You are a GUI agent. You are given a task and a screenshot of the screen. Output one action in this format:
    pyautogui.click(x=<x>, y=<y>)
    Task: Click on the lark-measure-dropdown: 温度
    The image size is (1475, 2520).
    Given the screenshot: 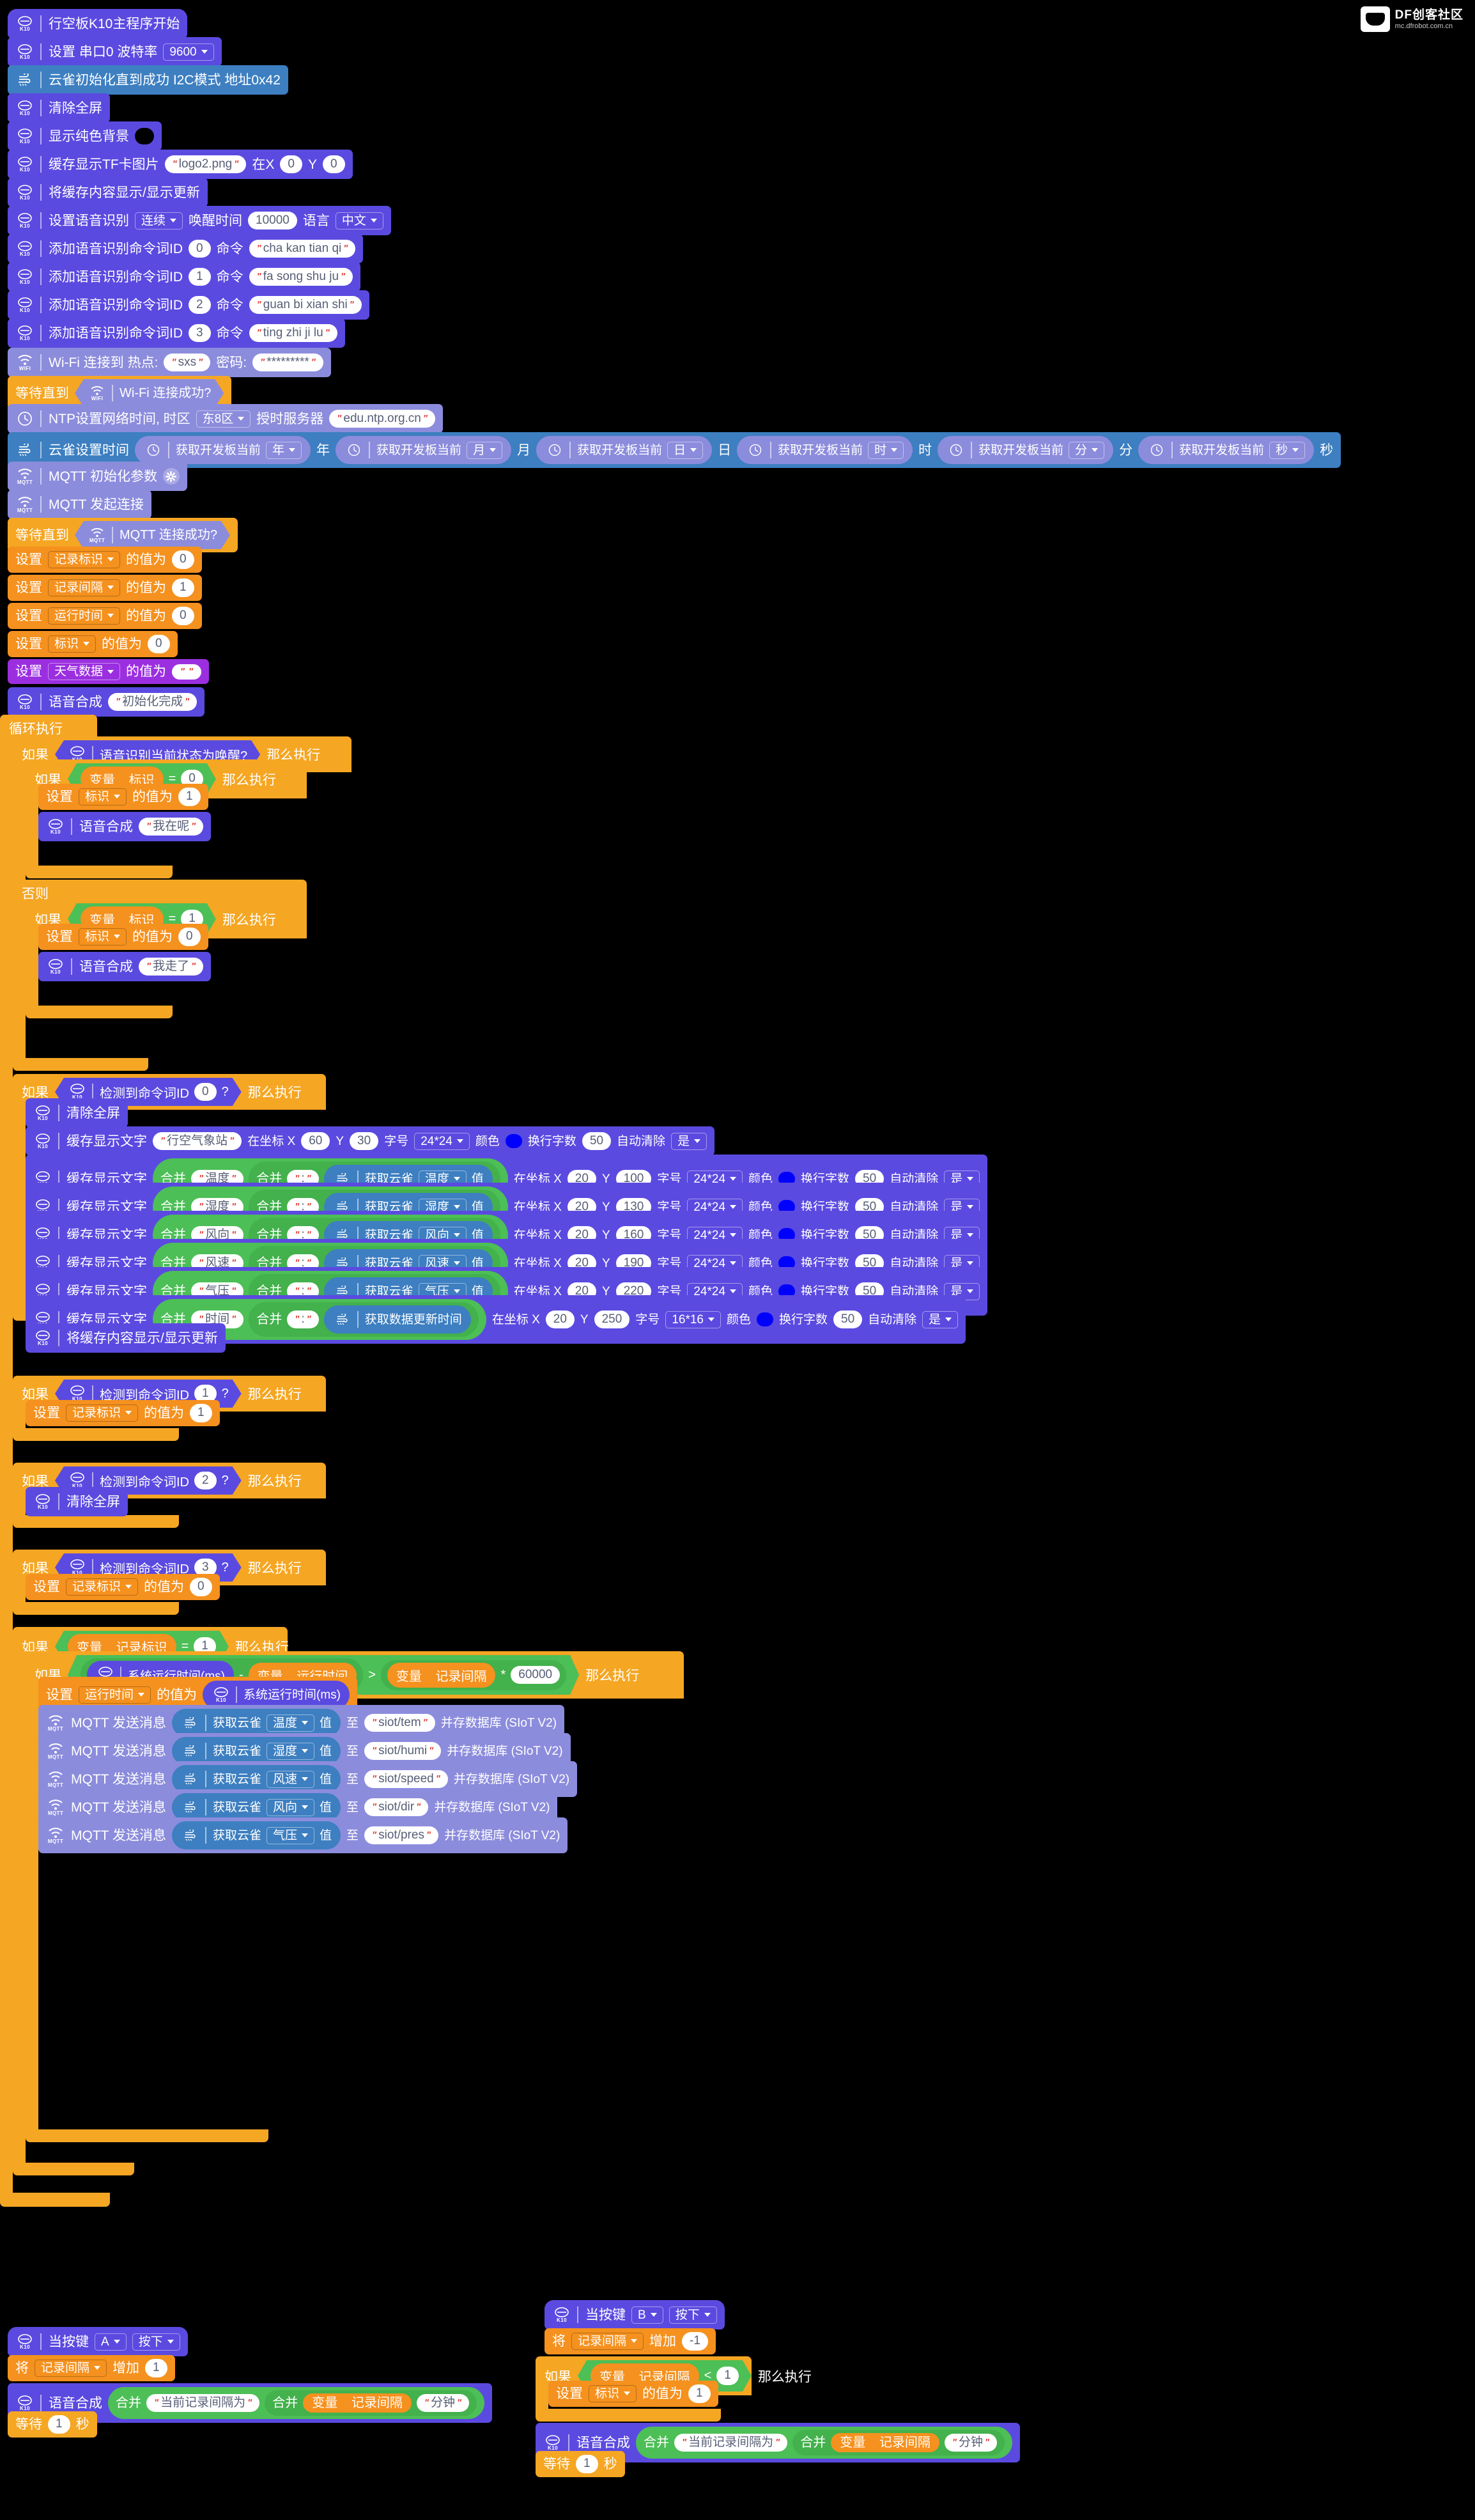 What is the action you would take?
    pyautogui.click(x=290, y=1723)
    